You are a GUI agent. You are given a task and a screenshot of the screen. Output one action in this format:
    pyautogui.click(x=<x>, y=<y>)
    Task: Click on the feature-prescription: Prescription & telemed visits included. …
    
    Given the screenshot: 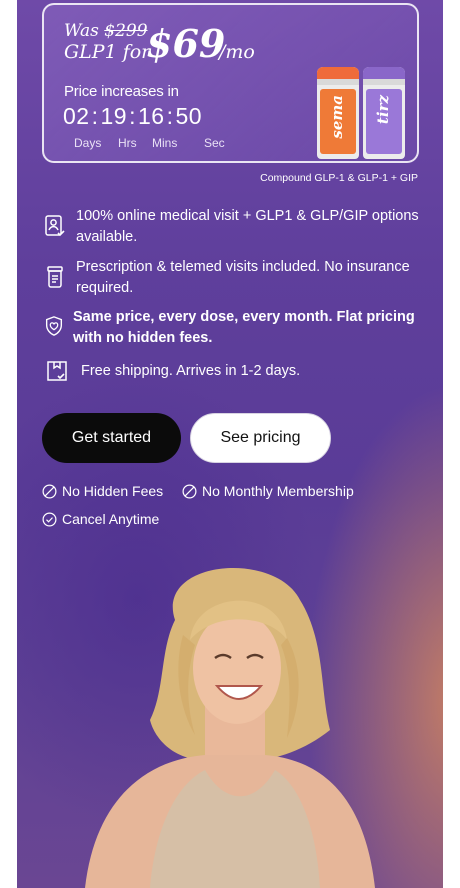 What is the action you would take?
    pyautogui.click(x=233, y=279)
    